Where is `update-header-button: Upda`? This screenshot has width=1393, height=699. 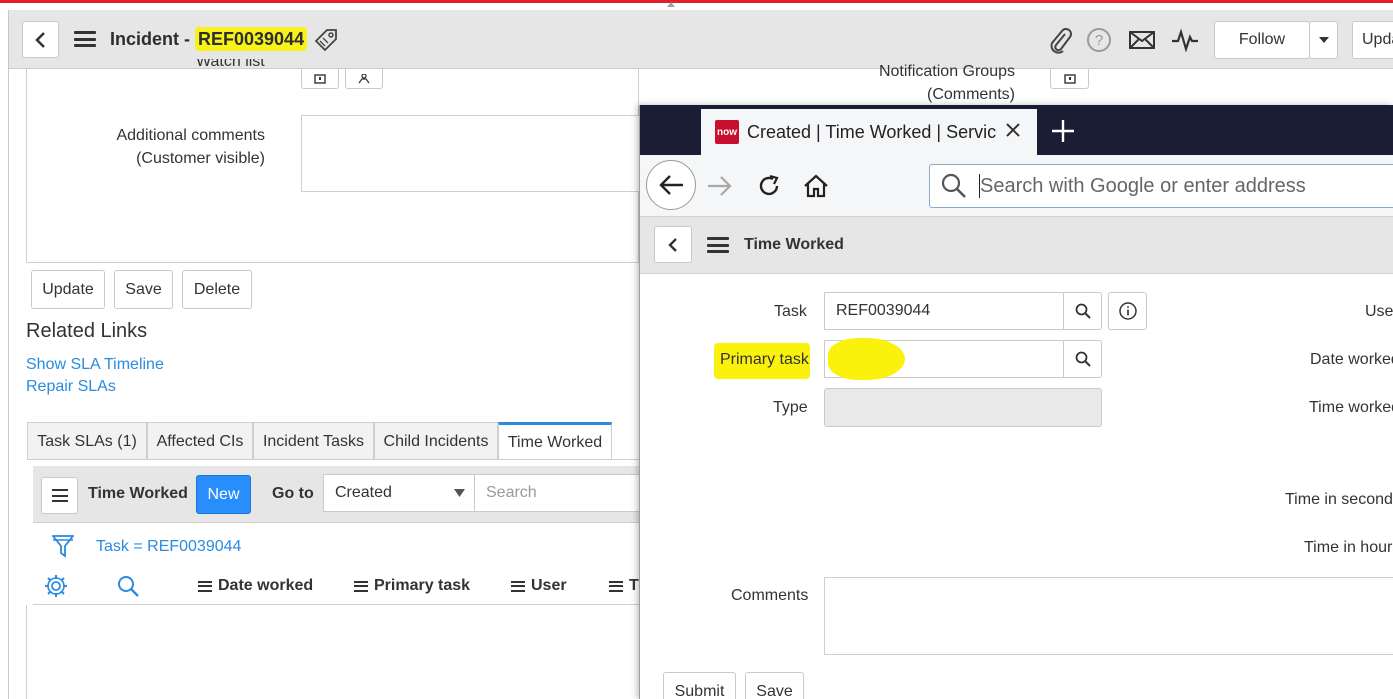
update-header-button: Upda is located at coordinates (1372, 40).